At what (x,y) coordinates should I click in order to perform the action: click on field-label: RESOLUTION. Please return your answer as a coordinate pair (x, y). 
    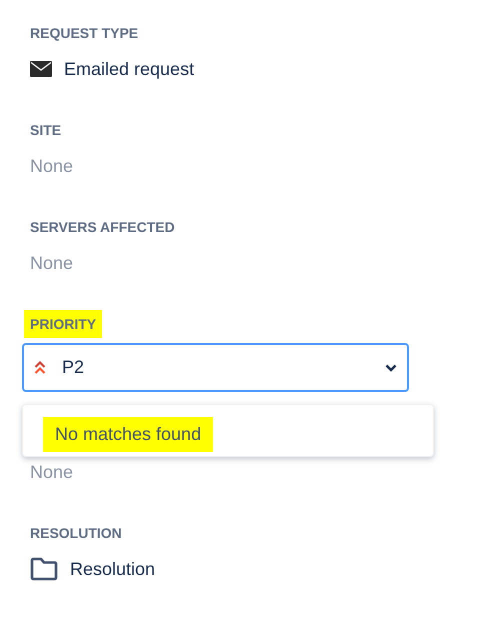
    Looking at the image, I should click on (76, 533).